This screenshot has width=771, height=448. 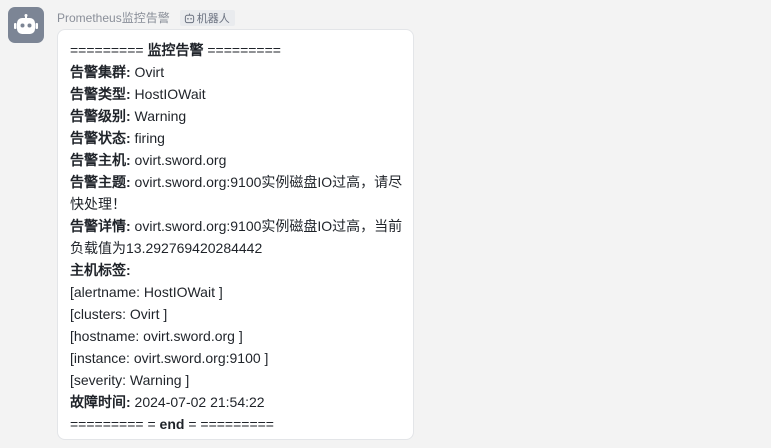 I want to click on field-fault-time: 故障时间: 2024-07-02 21:54:22, so click(x=241, y=402).